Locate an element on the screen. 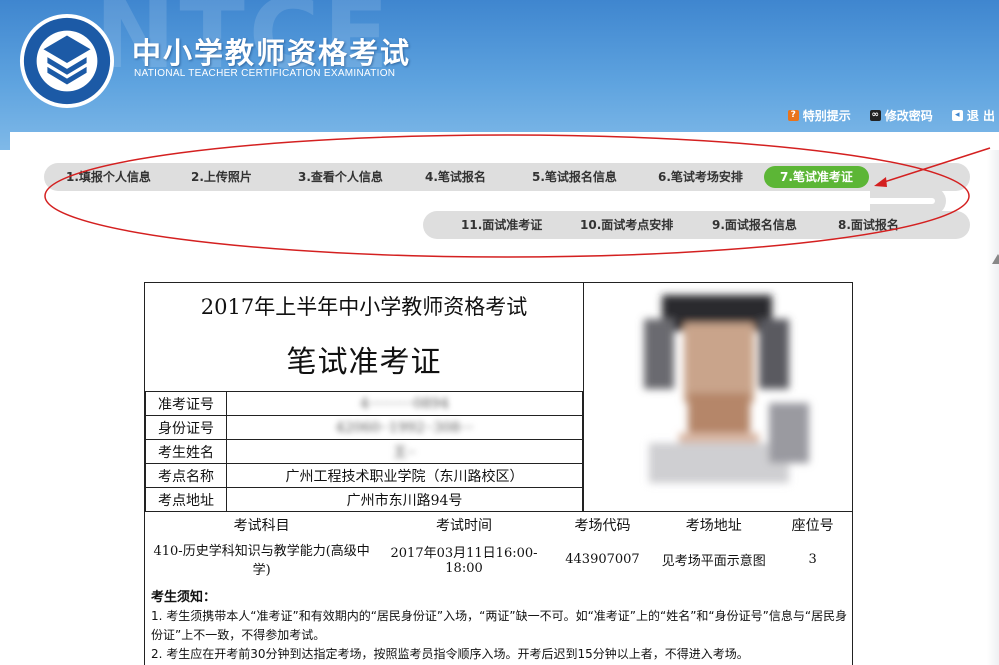 The width and height of the screenshot is (999, 665). subject-header-row: 考试科目 考试时间 考场代码 考场地址 座位号 is located at coordinates (499, 524).